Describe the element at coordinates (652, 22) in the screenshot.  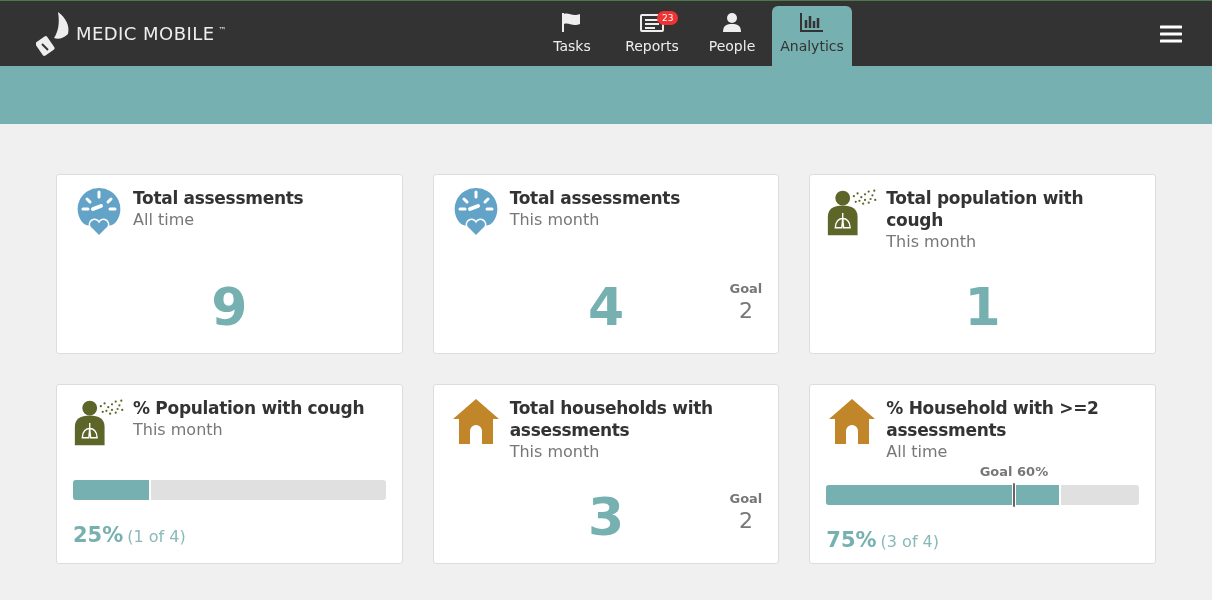
I see `document-list-icon` at that location.